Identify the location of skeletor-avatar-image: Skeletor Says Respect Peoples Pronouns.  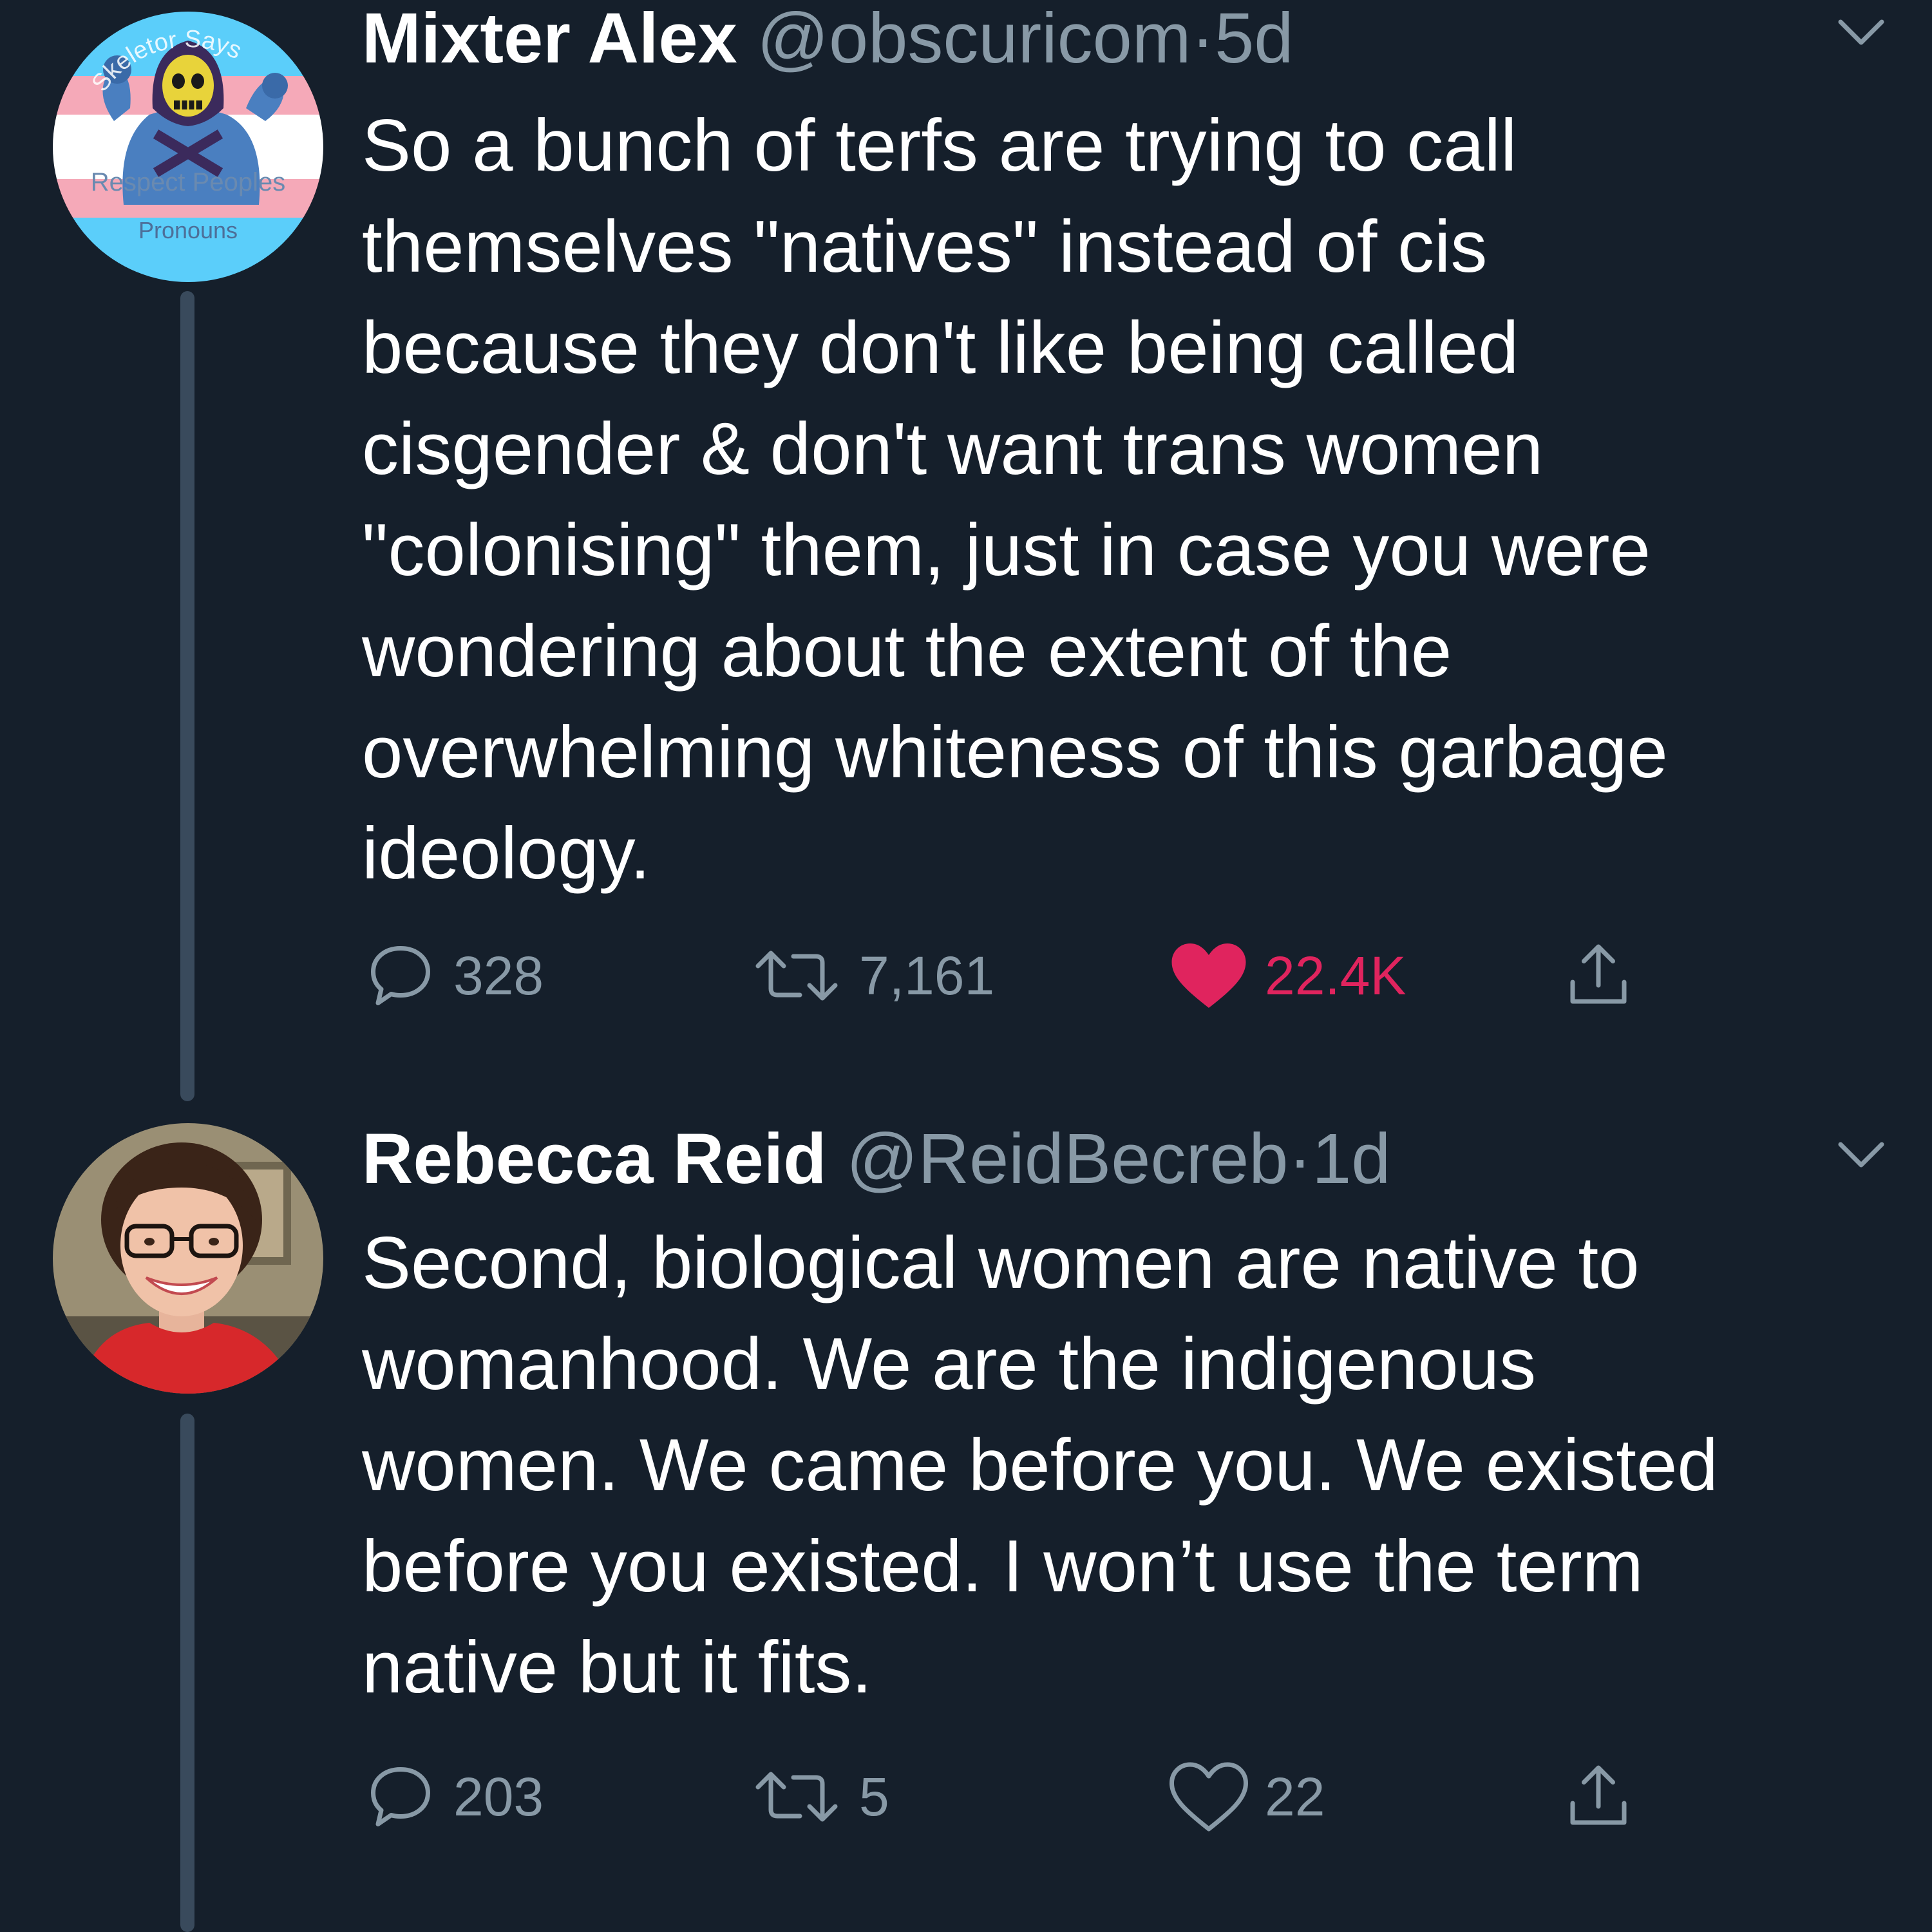
(188, 147).